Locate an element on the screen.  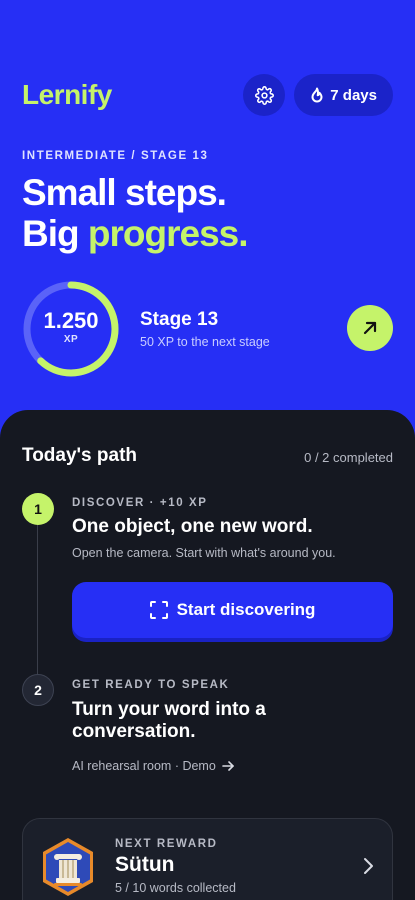
headline: Small steps. Big progress. is located at coordinates (135, 213).